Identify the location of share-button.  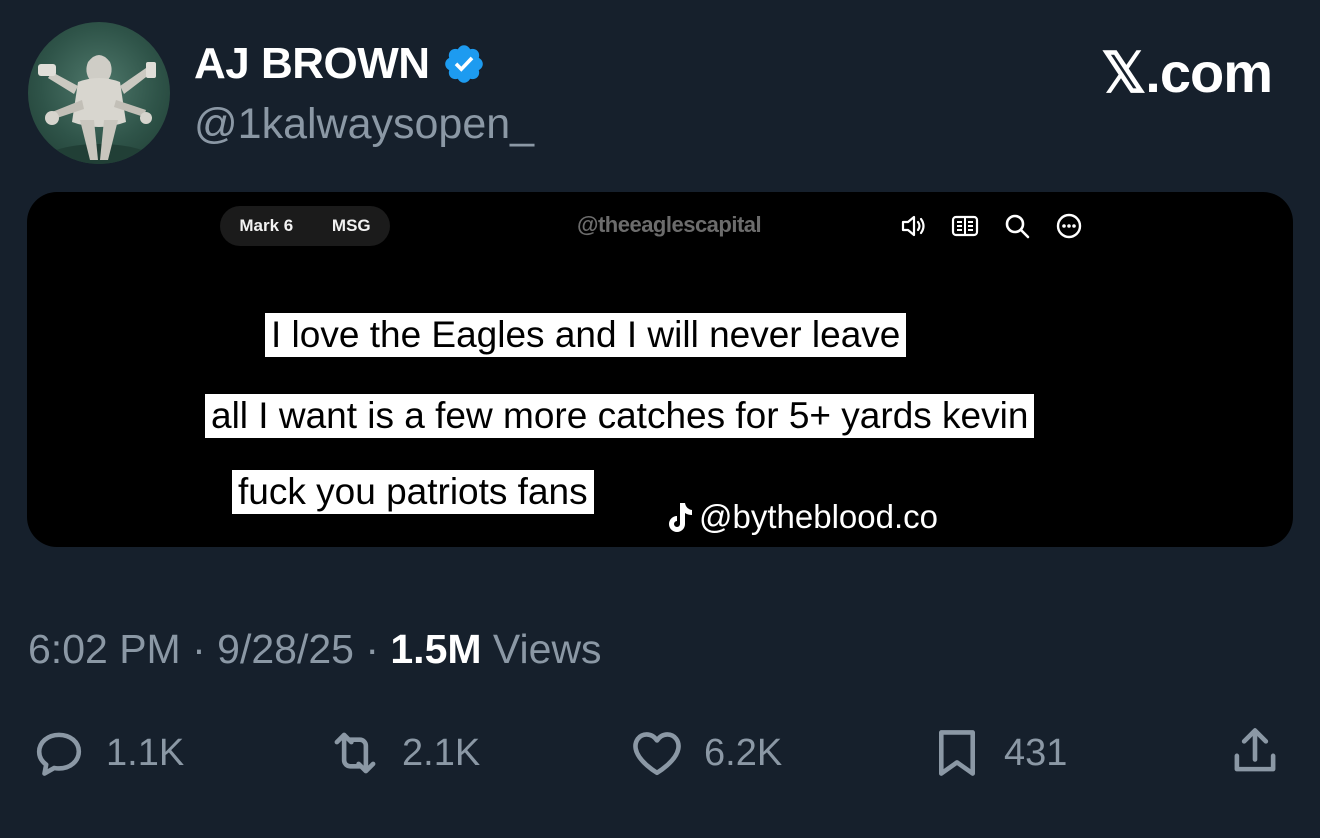
(1255, 751).